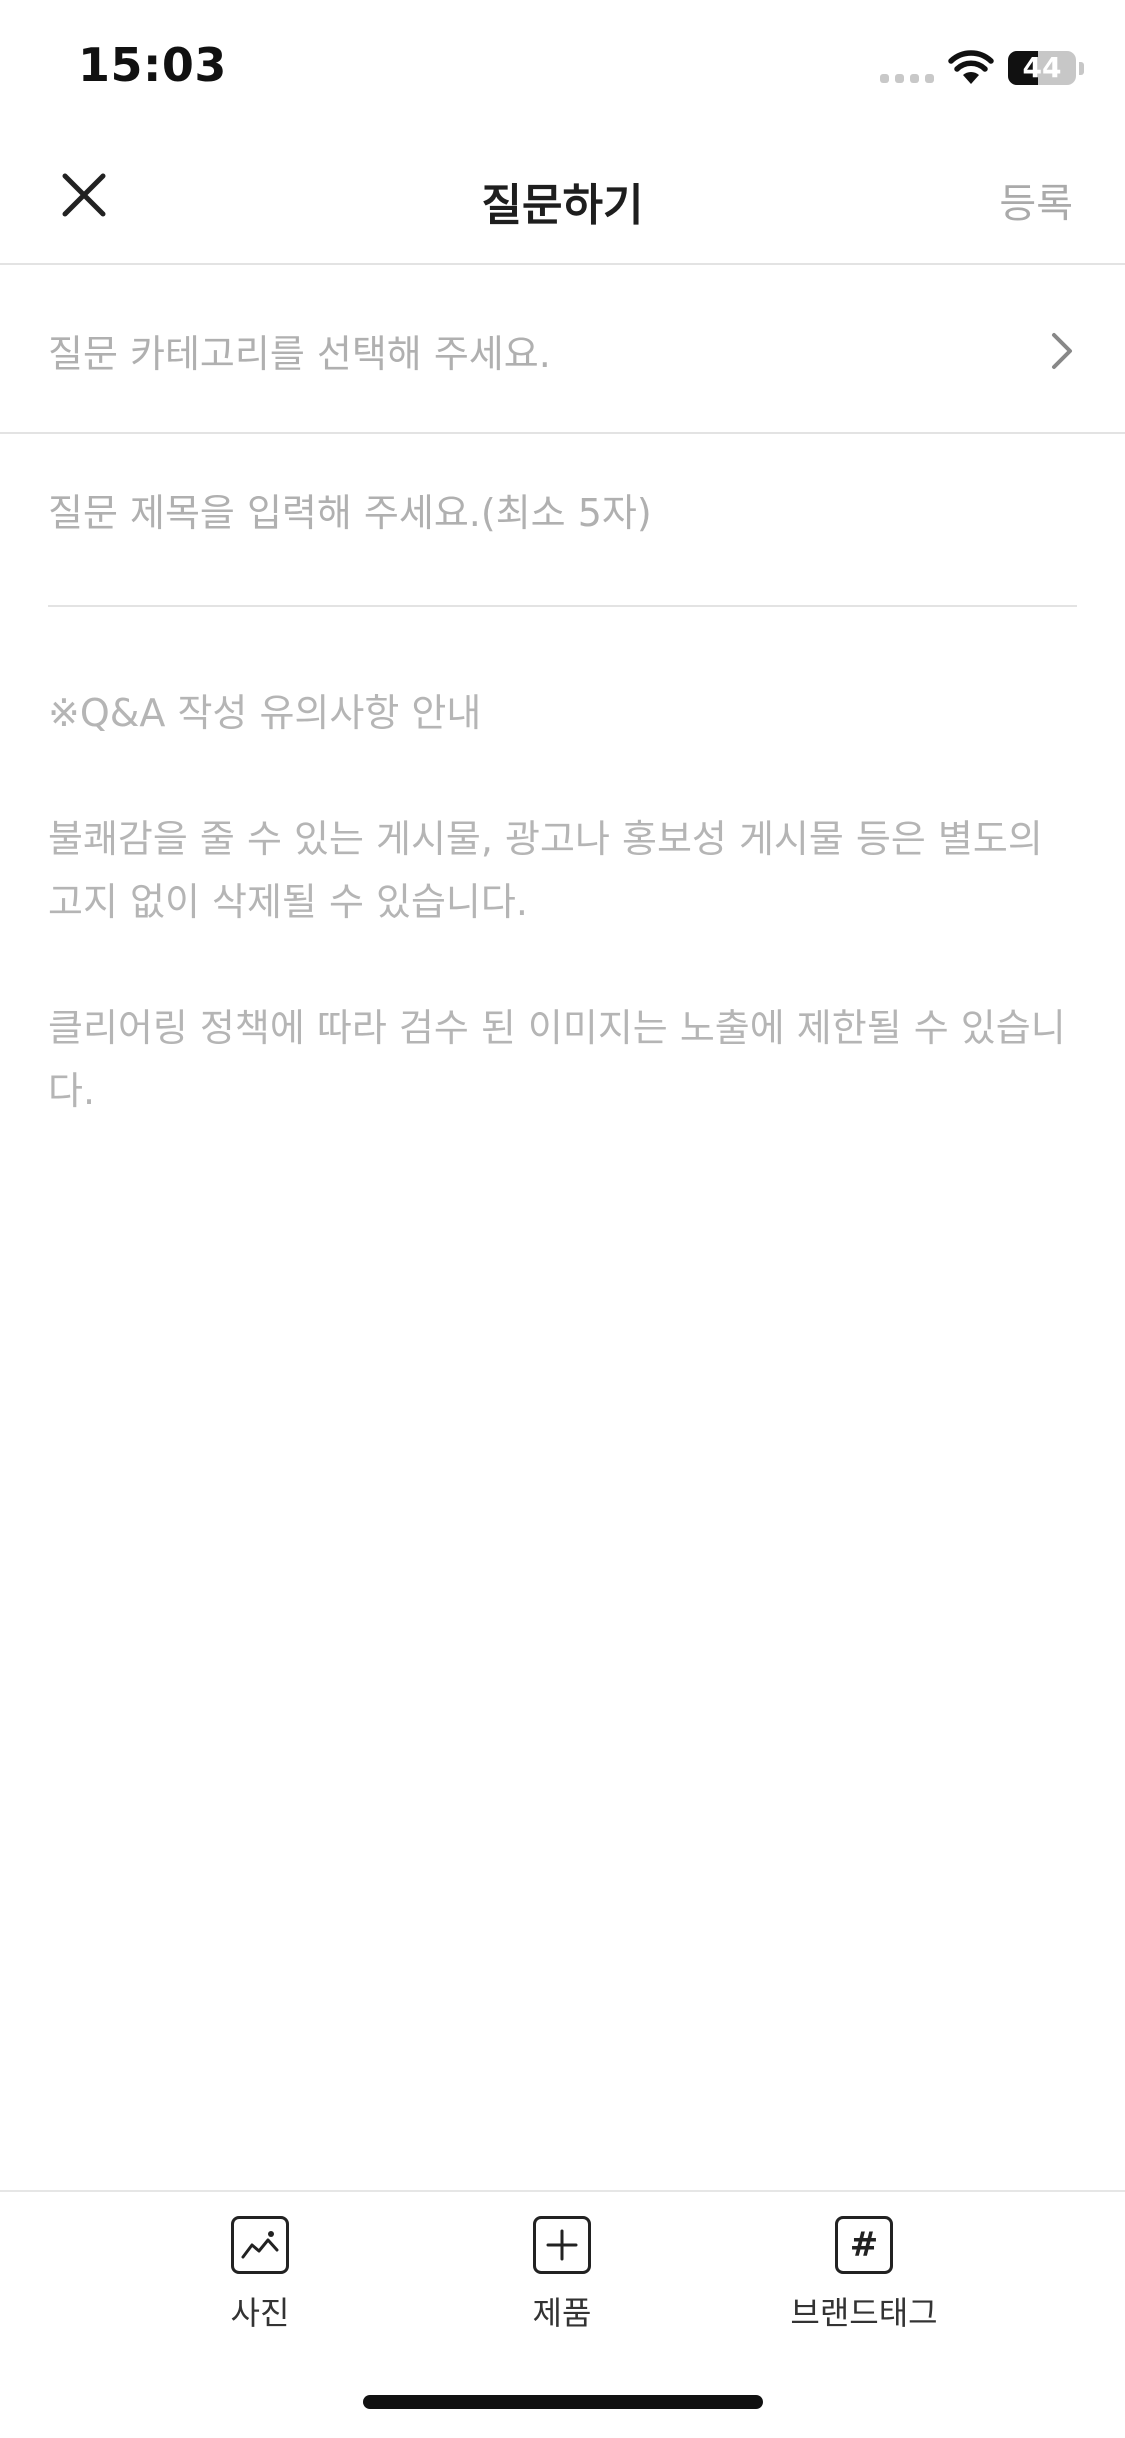 This screenshot has height=2438, width=1125. What do you see at coordinates (299, 354) in the screenshot?
I see `category-placeholder: 질문 카테고리를 선택해 주세요.` at bounding box center [299, 354].